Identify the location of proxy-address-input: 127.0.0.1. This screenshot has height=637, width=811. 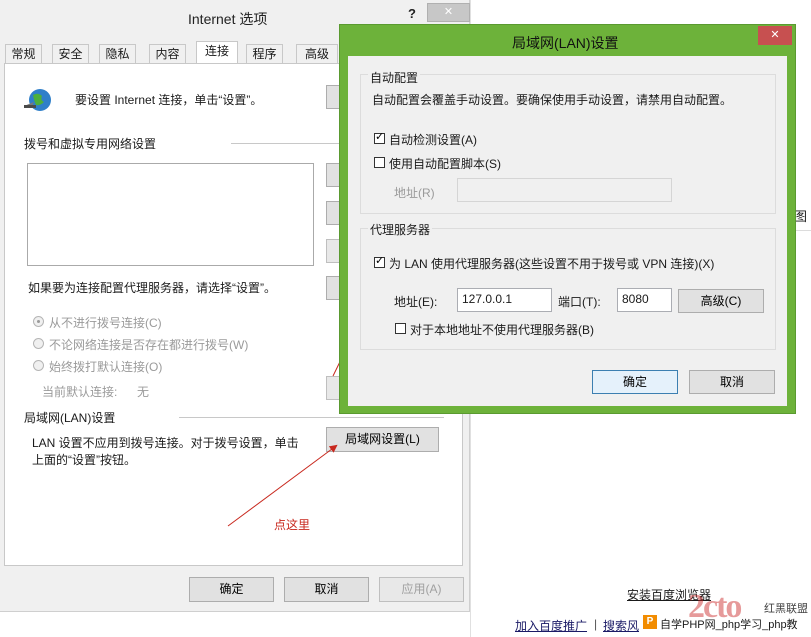
(504, 300).